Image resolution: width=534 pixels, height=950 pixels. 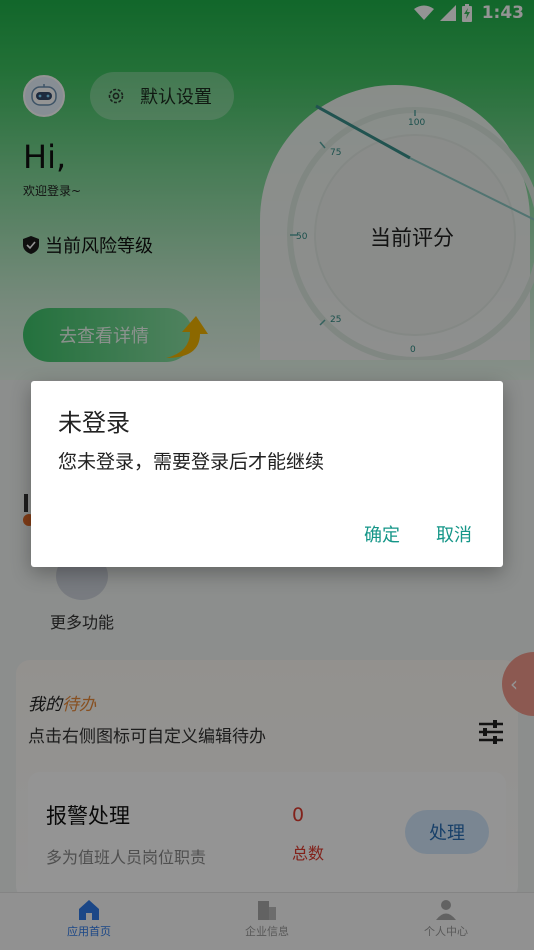 I want to click on cancel-button: 取消, so click(x=454, y=534).